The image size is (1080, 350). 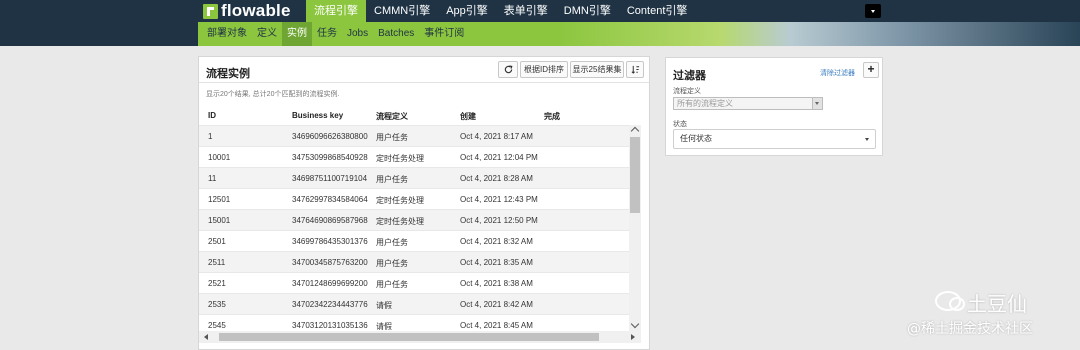 What do you see at coordinates (496, 178) in the screenshot?
I see `cell-created: Oct 4, 2021 8:28 AM` at bounding box center [496, 178].